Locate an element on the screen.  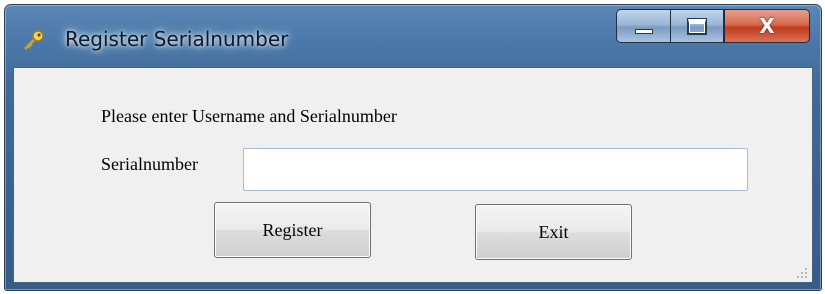
serialnumber-label: Serialnumber is located at coordinates (149, 164).